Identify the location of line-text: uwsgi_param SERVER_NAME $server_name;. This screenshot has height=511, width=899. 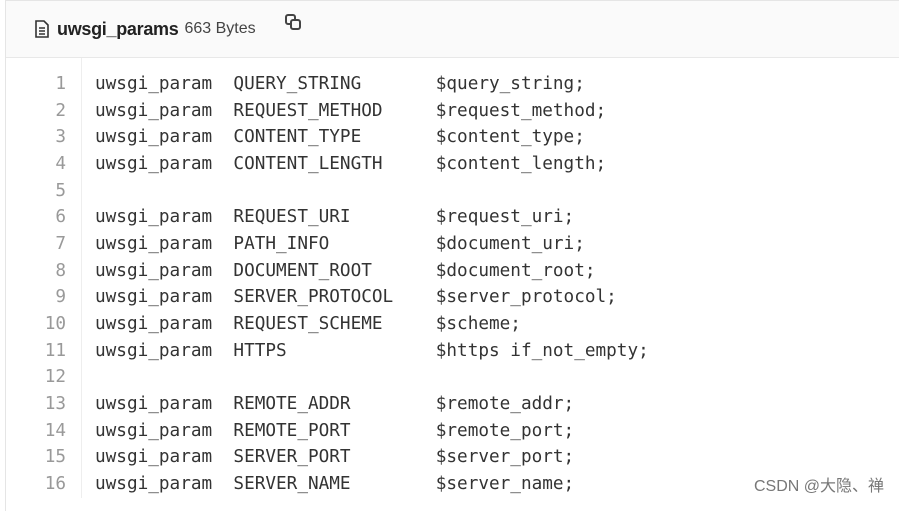
(335, 483).